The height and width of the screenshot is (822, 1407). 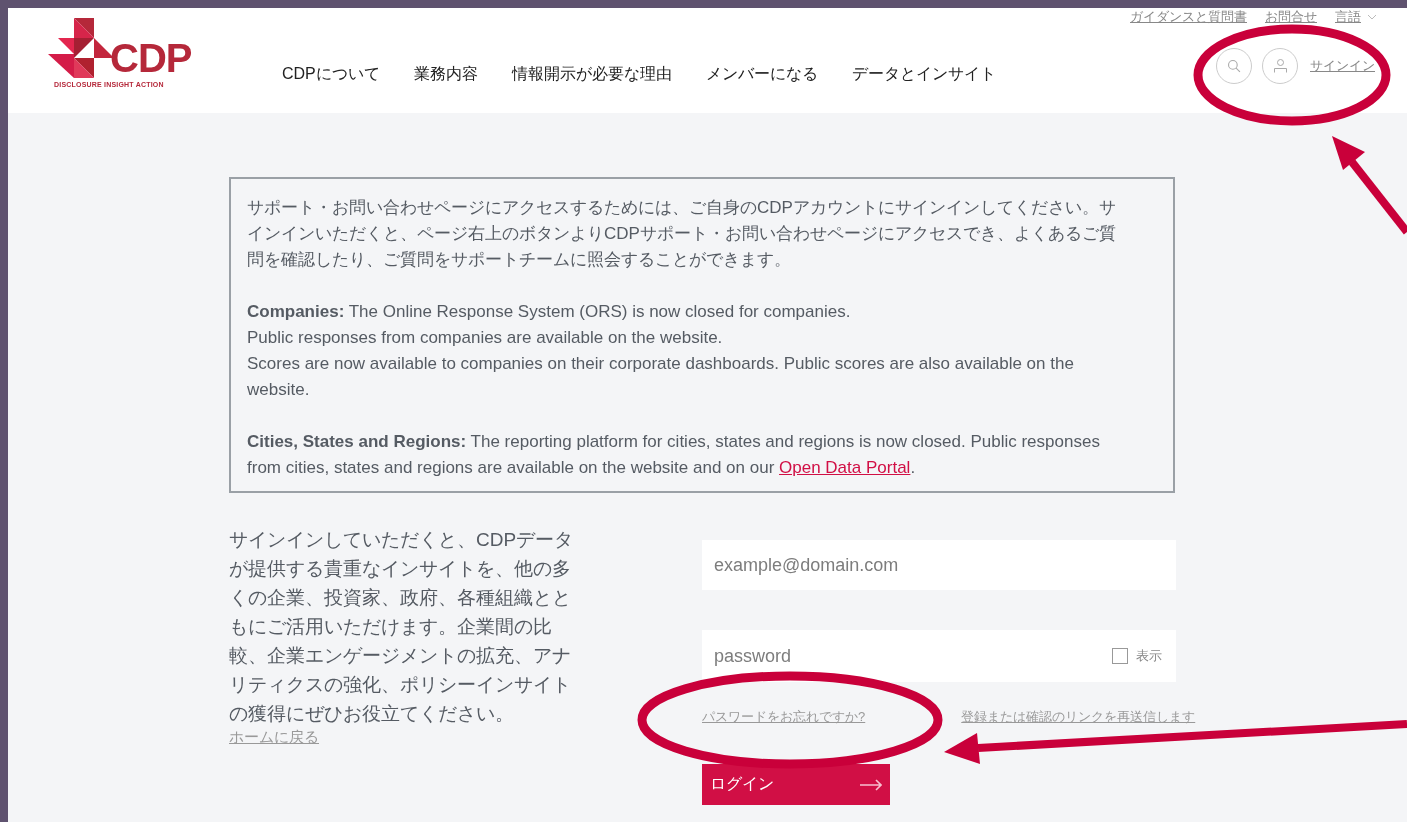 I want to click on user-button, so click(x=1280, y=66).